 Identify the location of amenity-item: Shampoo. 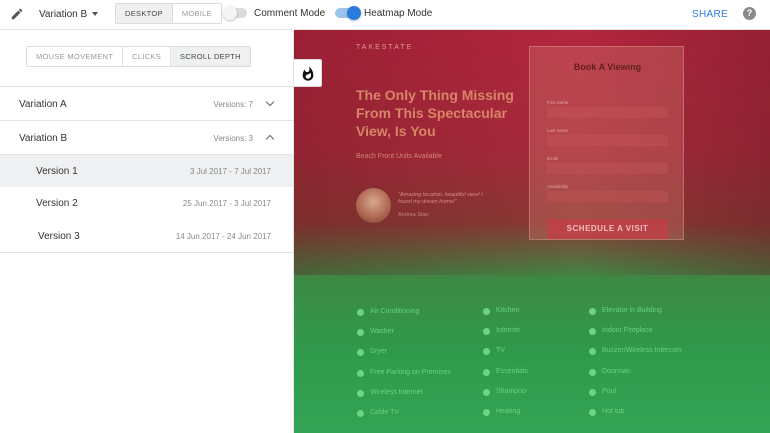
(511, 391).